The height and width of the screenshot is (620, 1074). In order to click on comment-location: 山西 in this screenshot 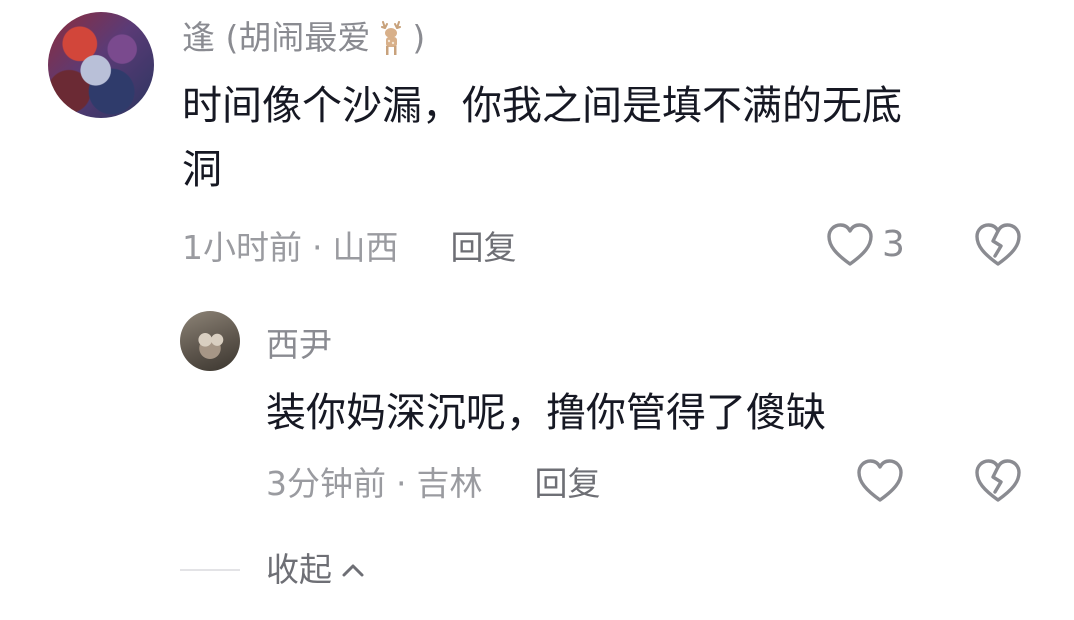, I will do `click(365, 247)`.